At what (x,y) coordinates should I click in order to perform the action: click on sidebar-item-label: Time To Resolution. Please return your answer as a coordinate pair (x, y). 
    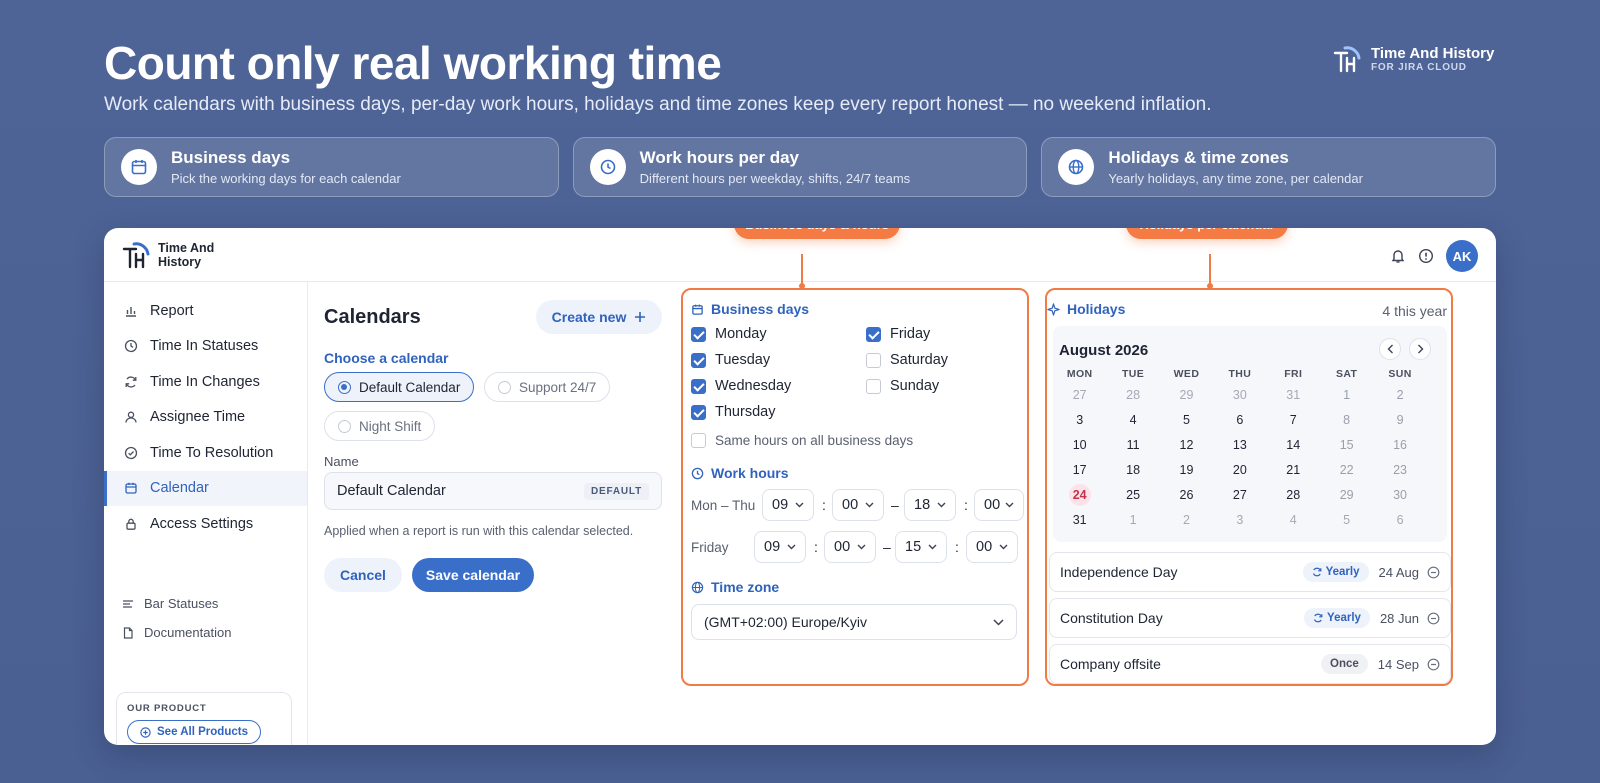
    Looking at the image, I should click on (212, 452).